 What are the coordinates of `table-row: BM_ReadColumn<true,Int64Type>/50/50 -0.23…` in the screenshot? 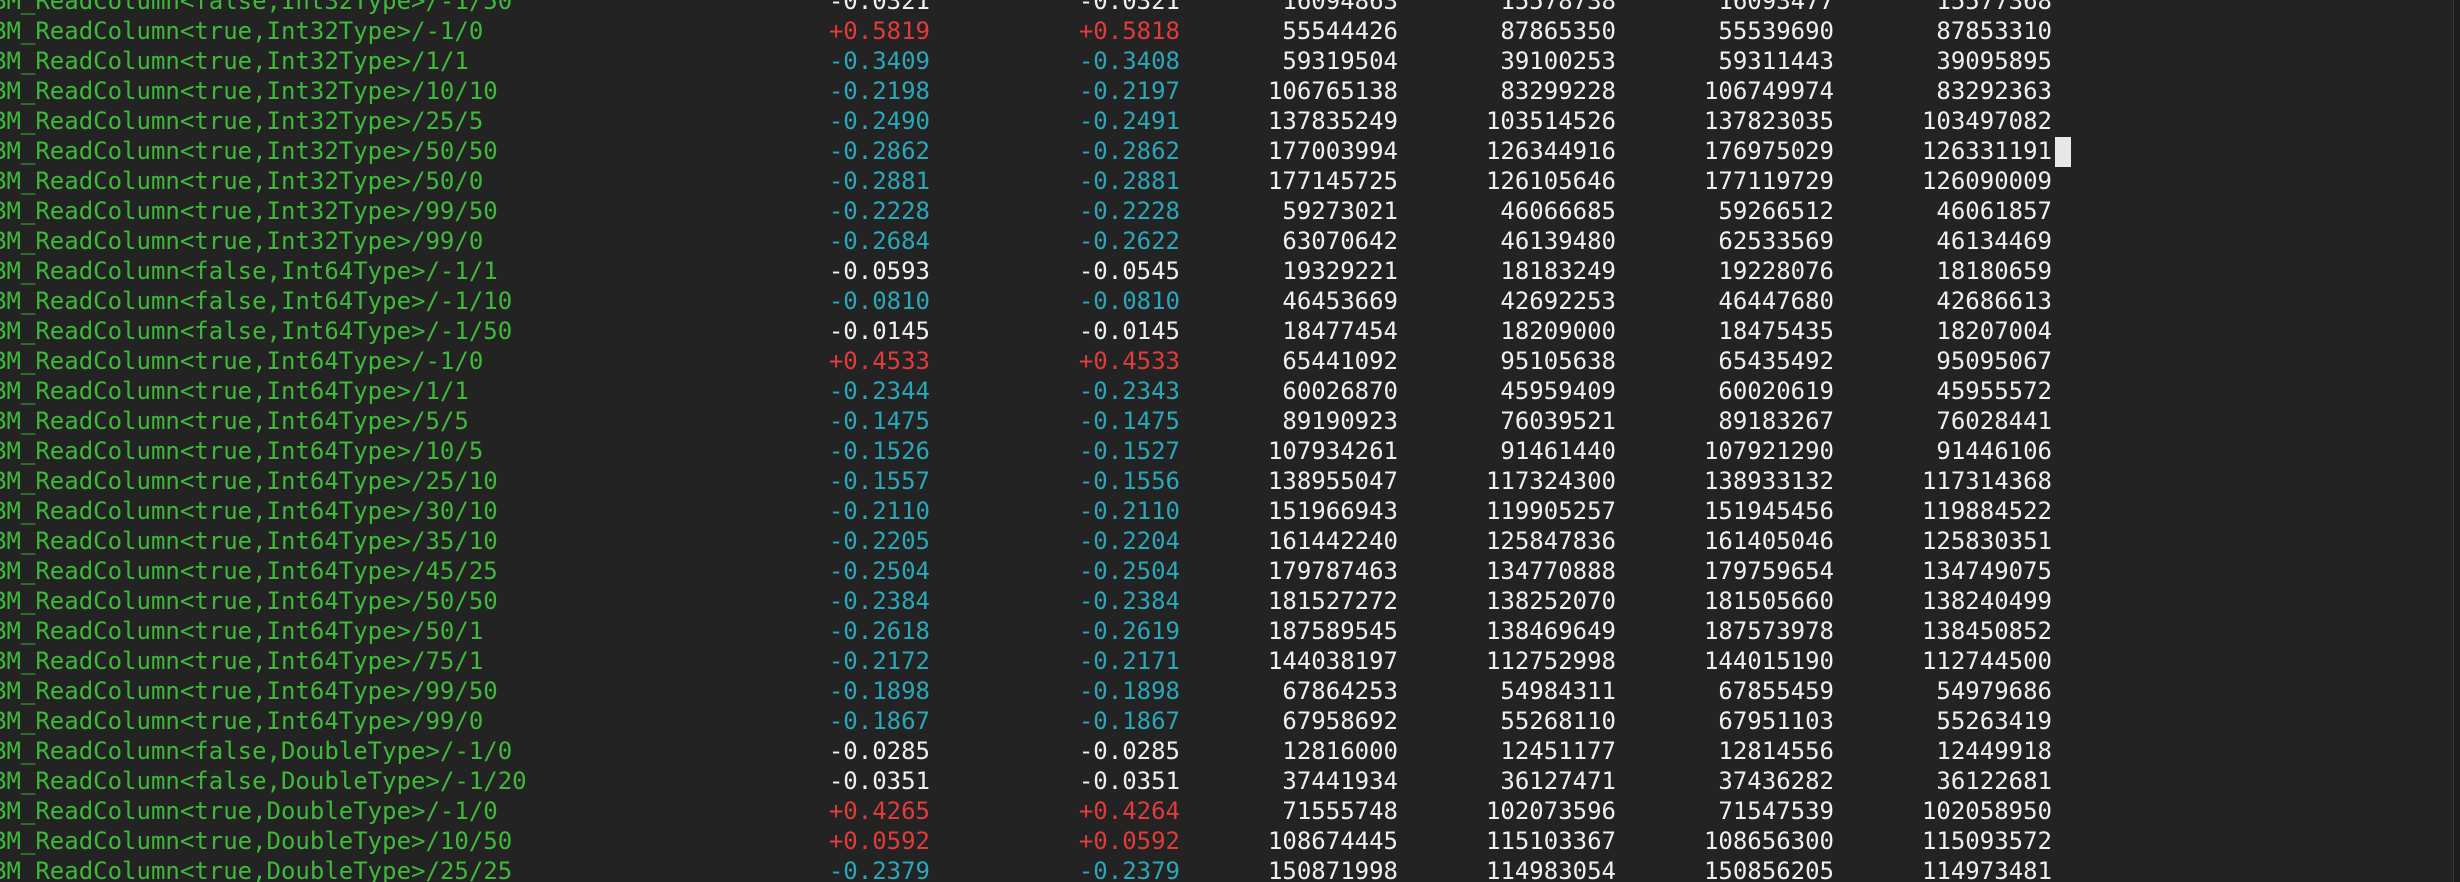 It's located at (1030, 601).